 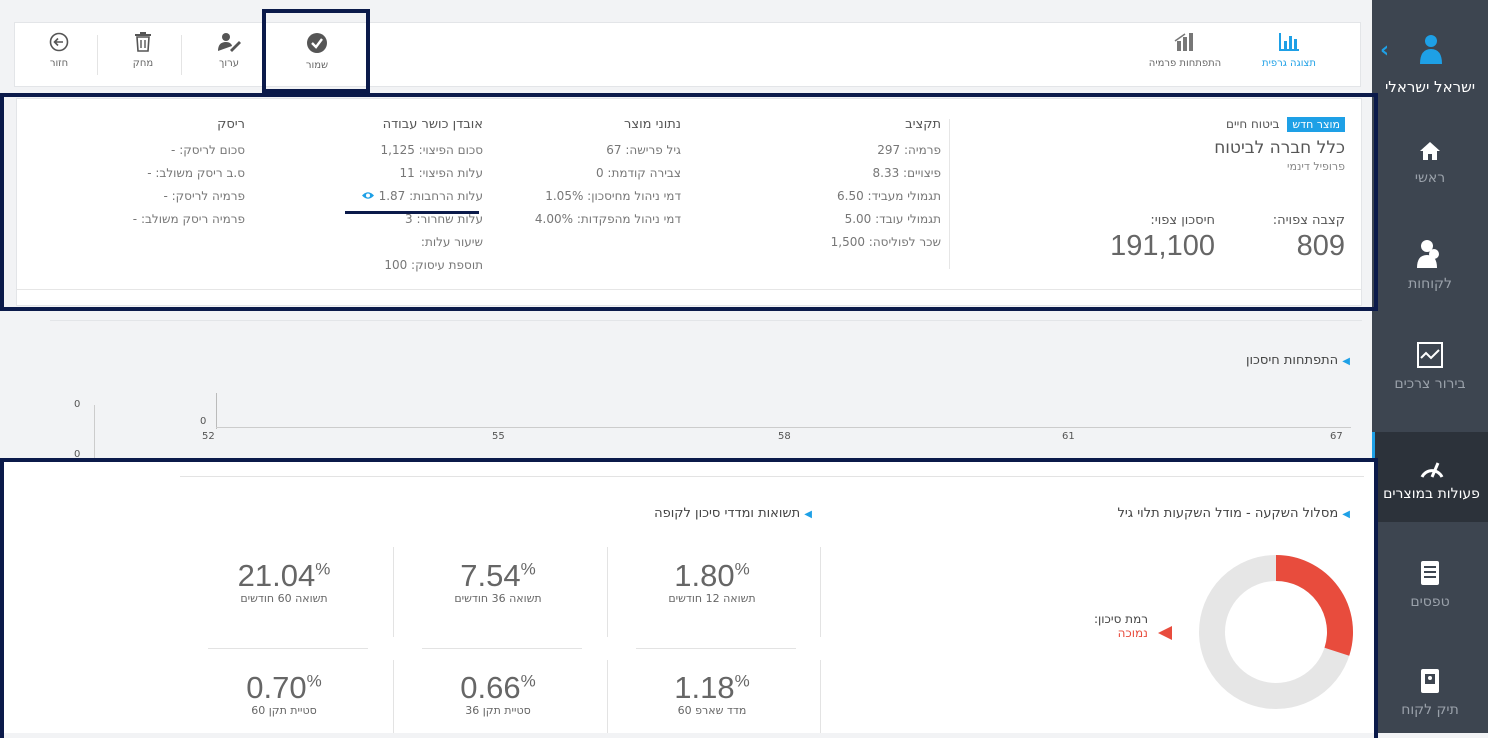 What do you see at coordinates (276, 687) in the screenshot?
I see `metric-value: 0.70` at bounding box center [276, 687].